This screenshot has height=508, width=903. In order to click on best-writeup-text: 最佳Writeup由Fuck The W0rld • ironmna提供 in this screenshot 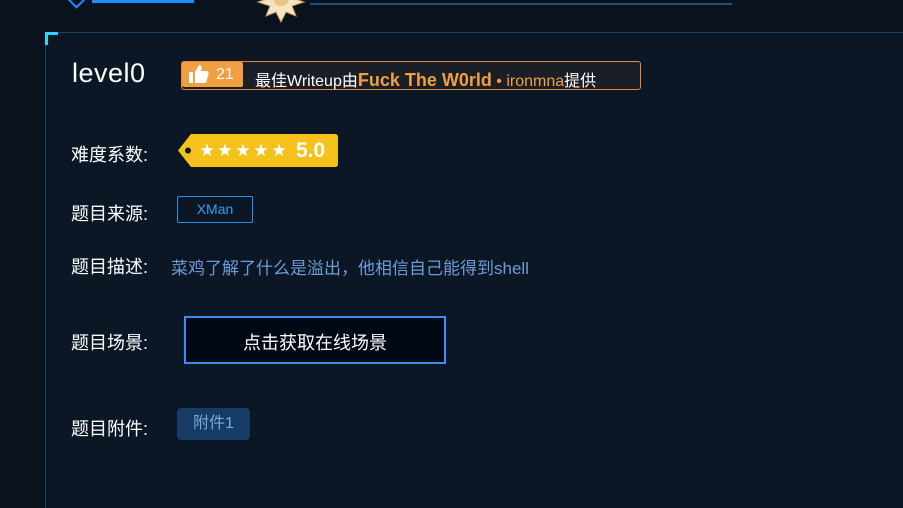, I will do `click(425, 79)`.